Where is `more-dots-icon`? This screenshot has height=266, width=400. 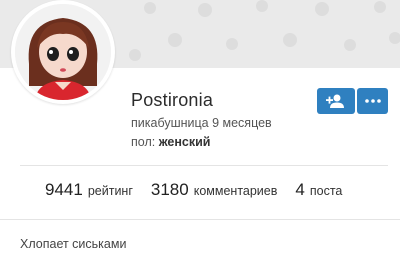 more-dots-icon is located at coordinates (372, 101).